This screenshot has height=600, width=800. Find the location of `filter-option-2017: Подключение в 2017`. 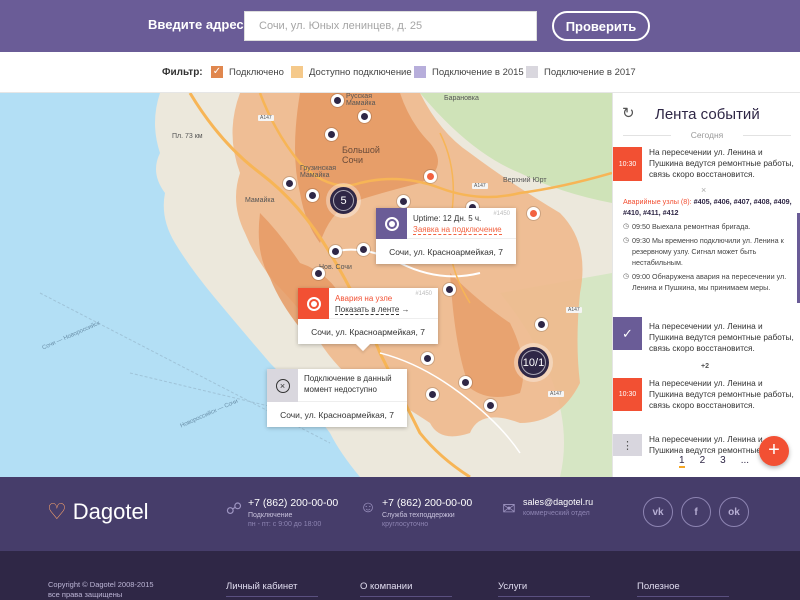

filter-option-2017: Подключение в 2017 is located at coordinates (581, 72).